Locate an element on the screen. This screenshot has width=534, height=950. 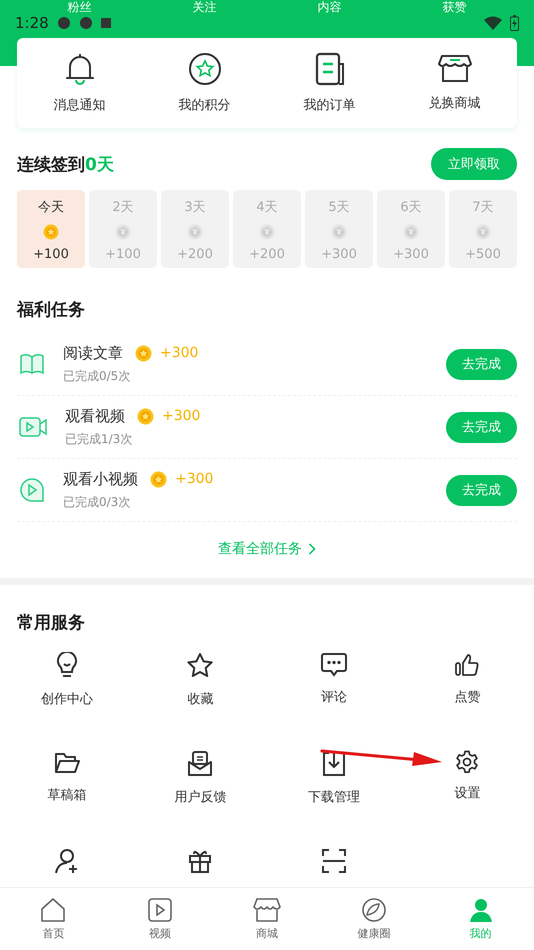
signin-title: 连续签到0天 is located at coordinates (65, 165).